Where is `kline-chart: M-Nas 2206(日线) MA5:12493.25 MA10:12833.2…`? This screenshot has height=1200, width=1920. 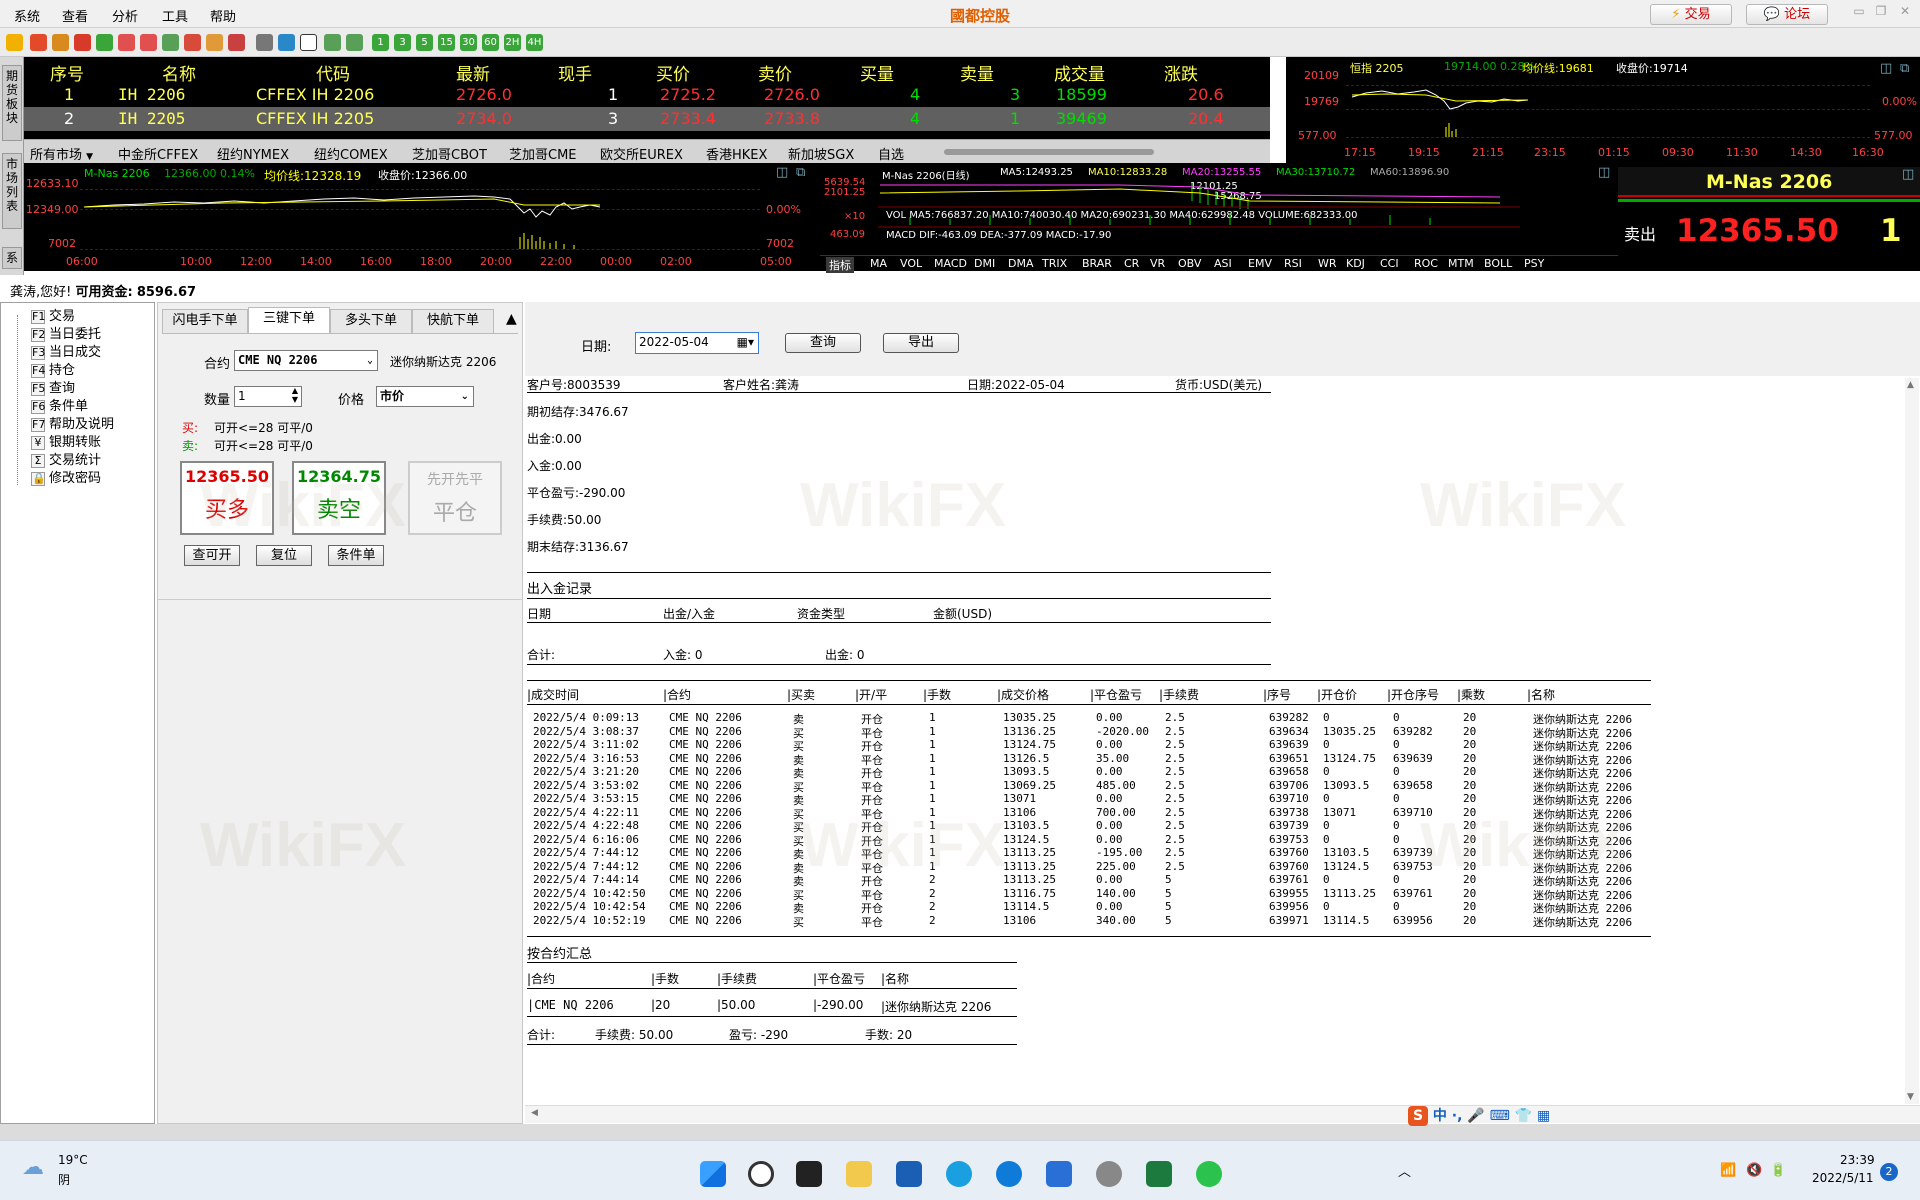
kline-chart: M-Nas 2206(日线) MA5:12493.25 MA10:12833.2… is located at coordinates (1220, 218).